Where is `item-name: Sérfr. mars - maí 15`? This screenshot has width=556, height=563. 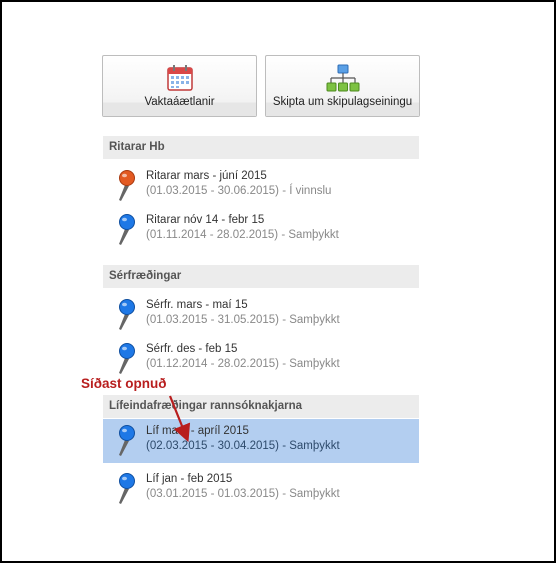
item-name: Sérfr. mars - maí 15 is located at coordinates (197, 305).